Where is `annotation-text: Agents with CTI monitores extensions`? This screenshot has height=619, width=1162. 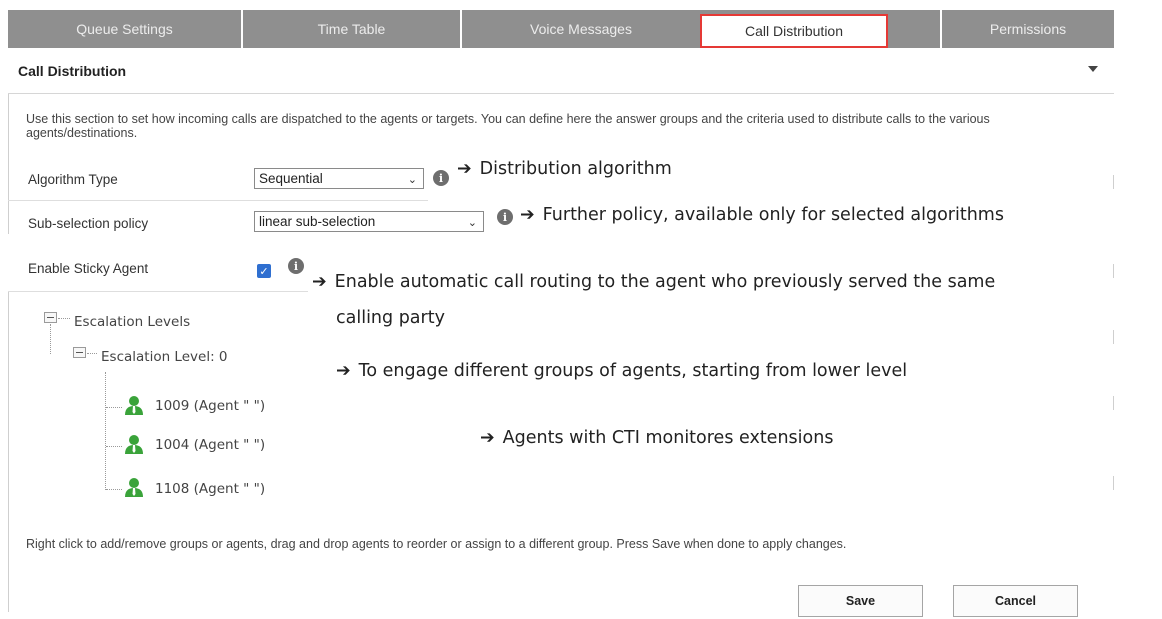
annotation-text: Agents with CTI monitores extensions is located at coordinates (668, 438).